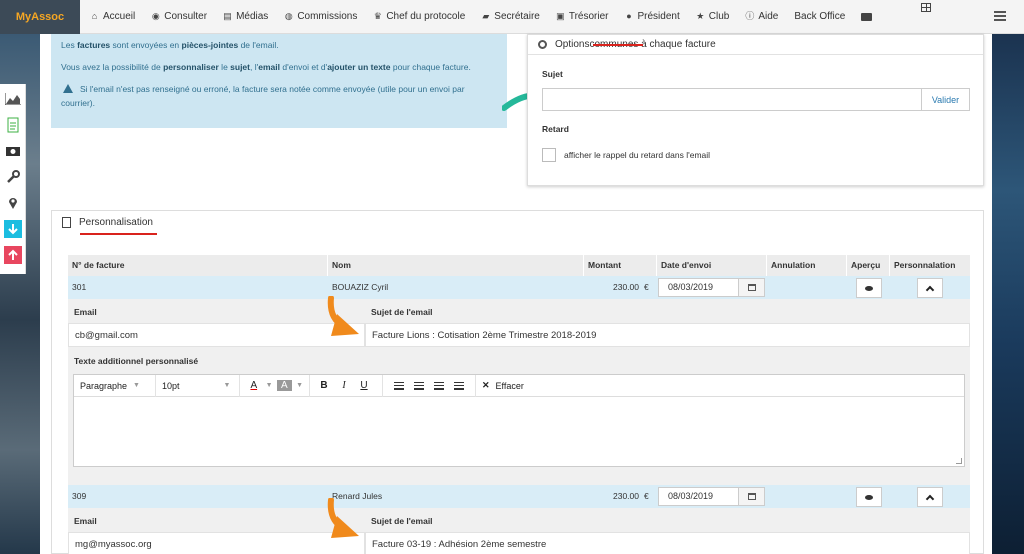  I want to click on italic-button: I, so click(344, 385).